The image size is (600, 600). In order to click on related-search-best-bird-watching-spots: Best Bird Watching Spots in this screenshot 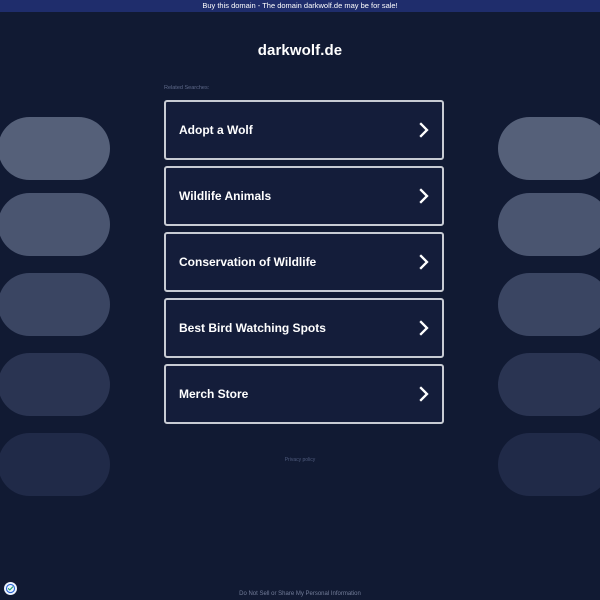, I will do `click(304, 328)`.